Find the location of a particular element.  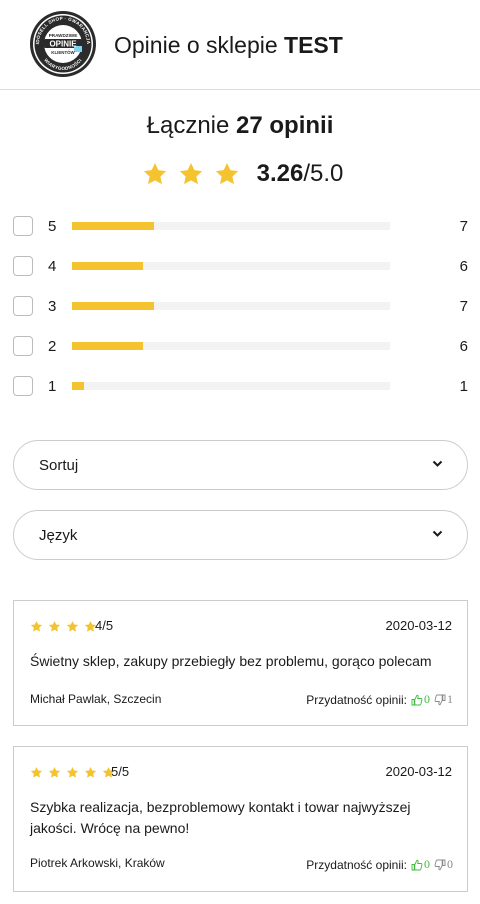

thumbs-down-count: 0 is located at coordinates (450, 864).